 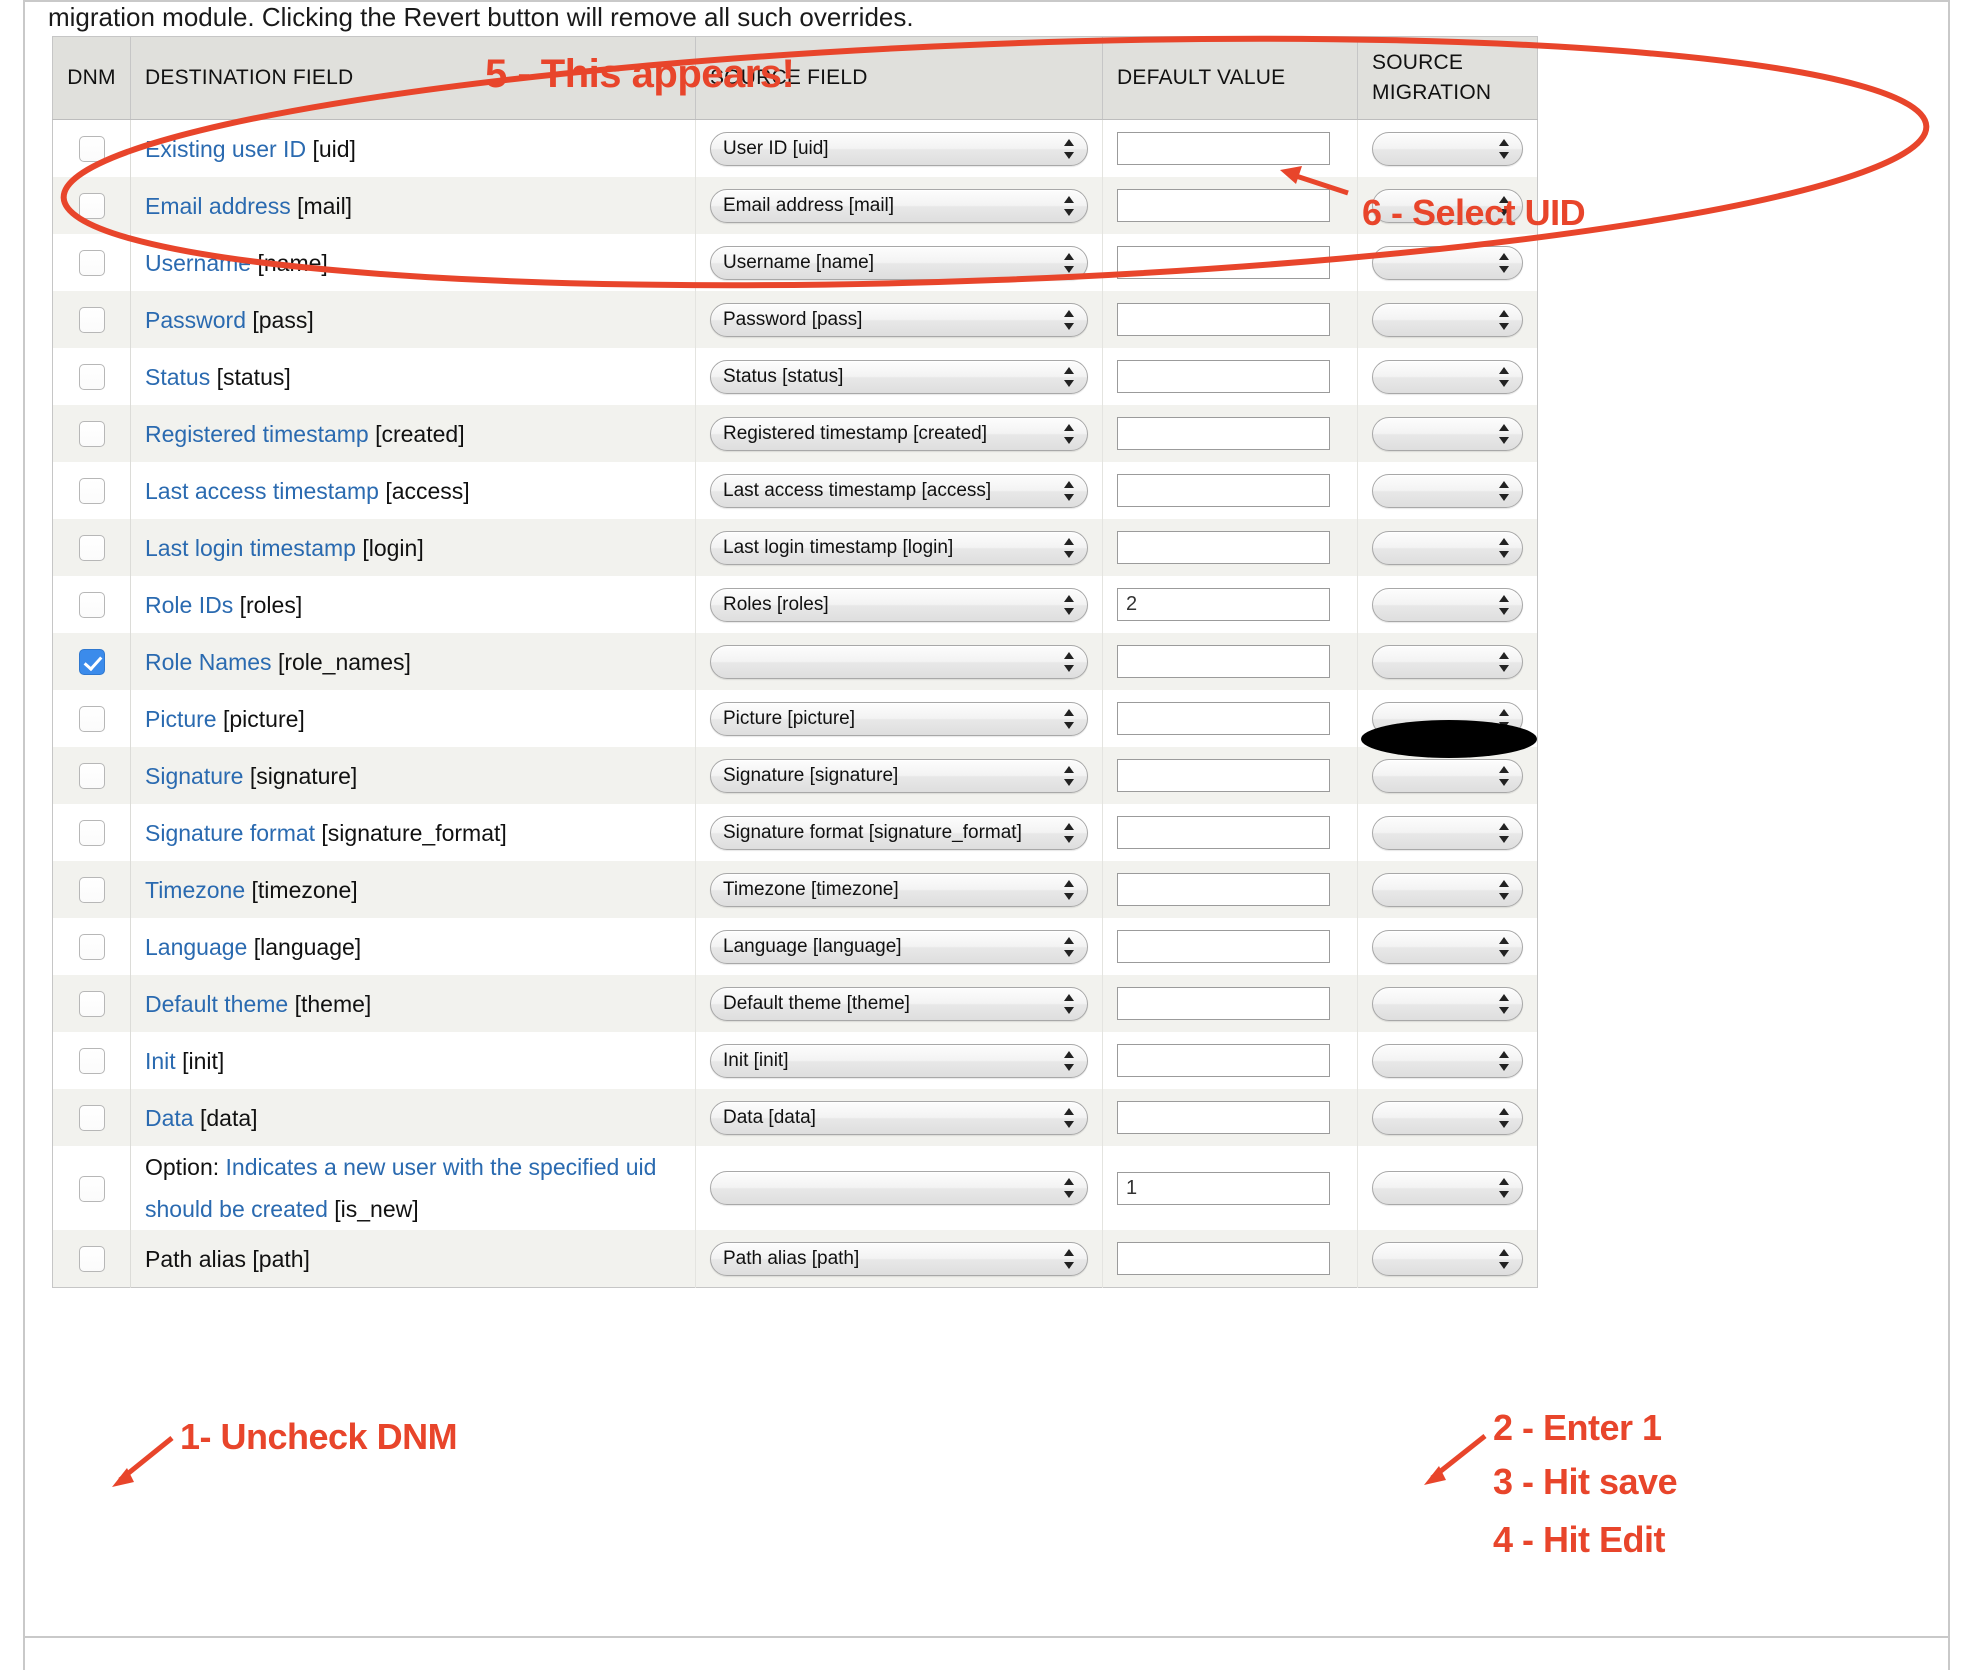 What do you see at coordinates (251, 776) in the screenshot?
I see `destination-field-label: Signature [signature]` at bounding box center [251, 776].